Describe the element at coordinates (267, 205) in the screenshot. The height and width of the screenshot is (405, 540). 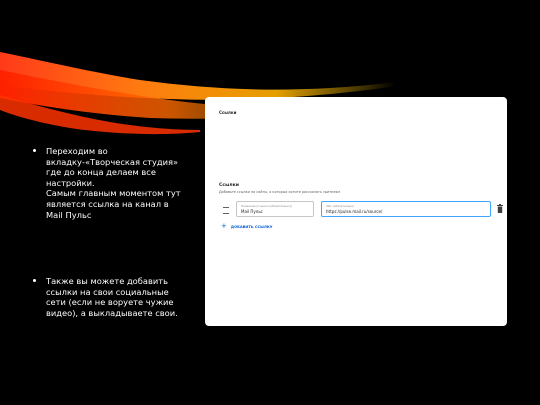
I see `link-name-label: Название (ссылки (обязательно))` at that location.